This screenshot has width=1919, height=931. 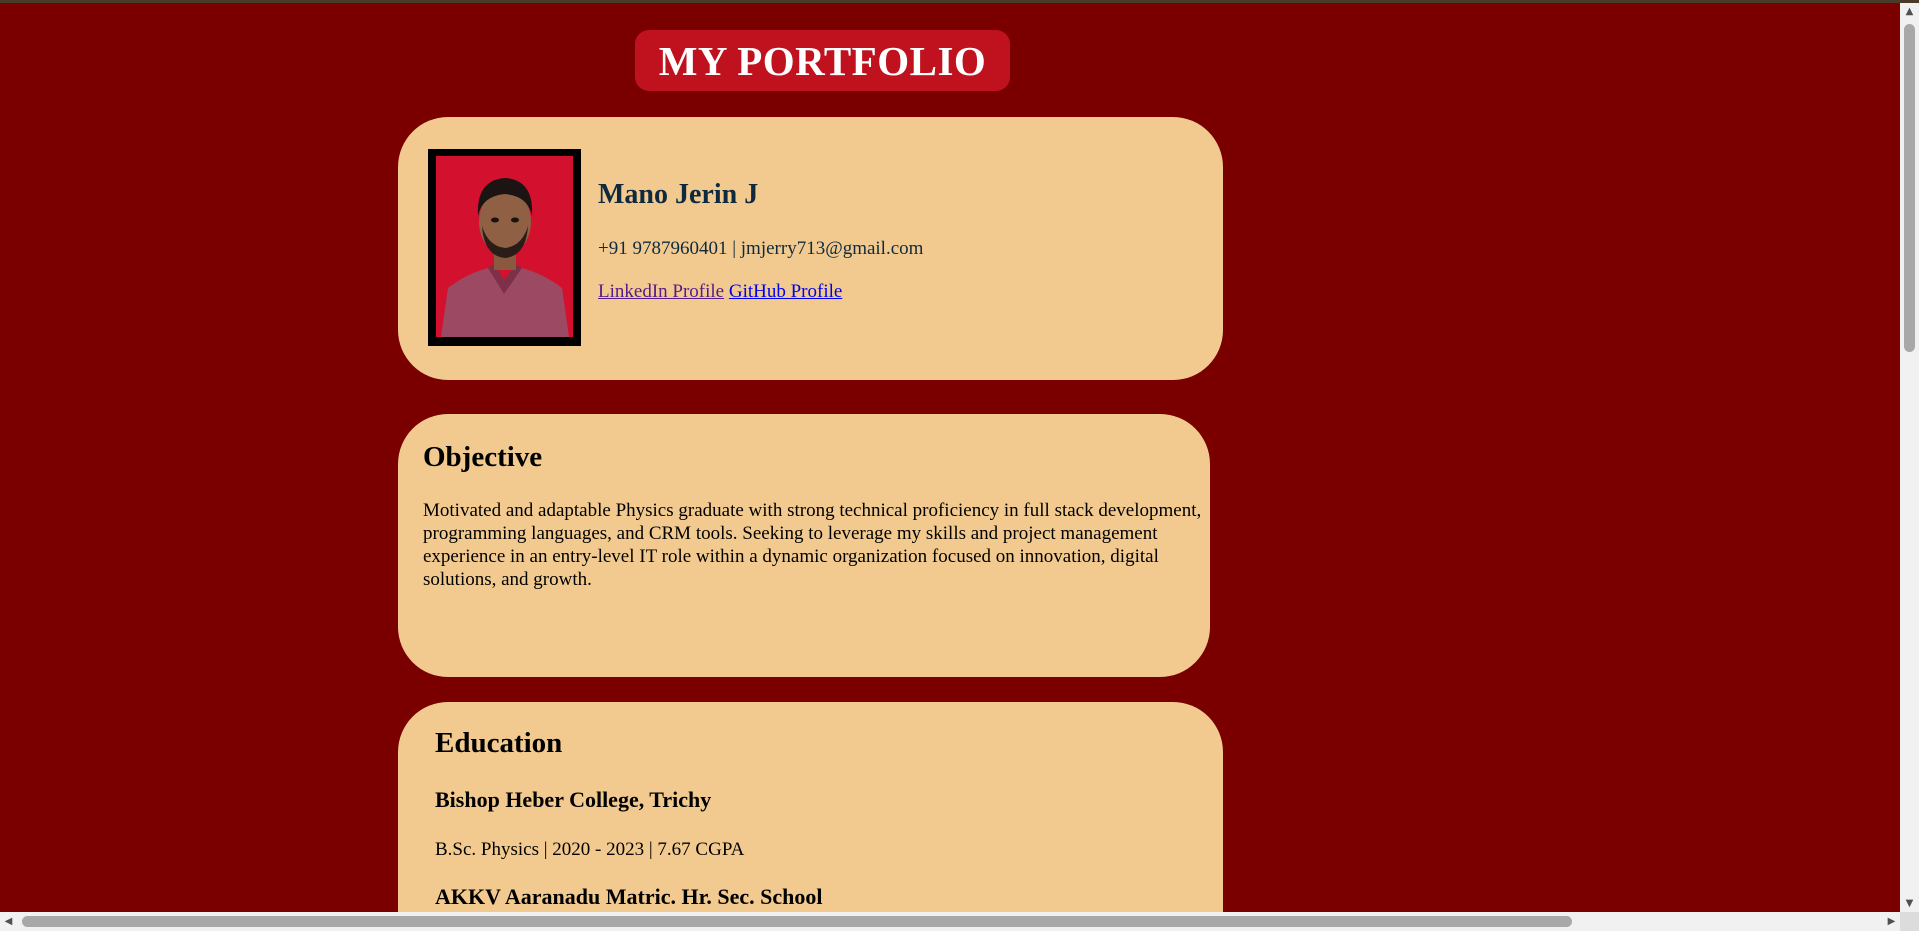 I want to click on education-detail: B.Sc. Physics | 2020 - 2023 | 7.67 CGPA, so click(x=590, y=849).